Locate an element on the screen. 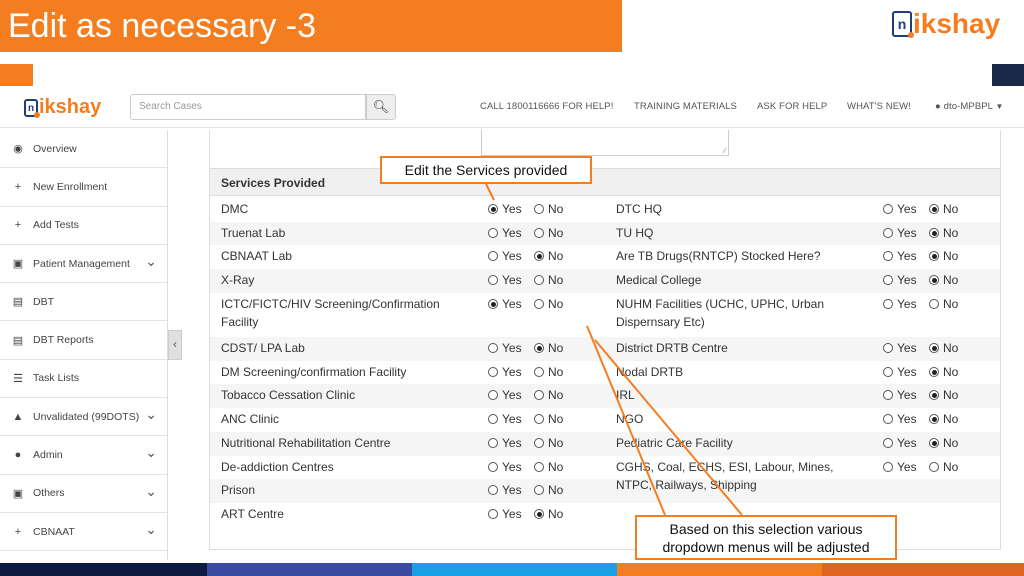 The width and height of the screenshot is (1024, 576). sidebar-item-patient-management: ▣ Patient Management ⌄ is located at coordinates (83, 264).